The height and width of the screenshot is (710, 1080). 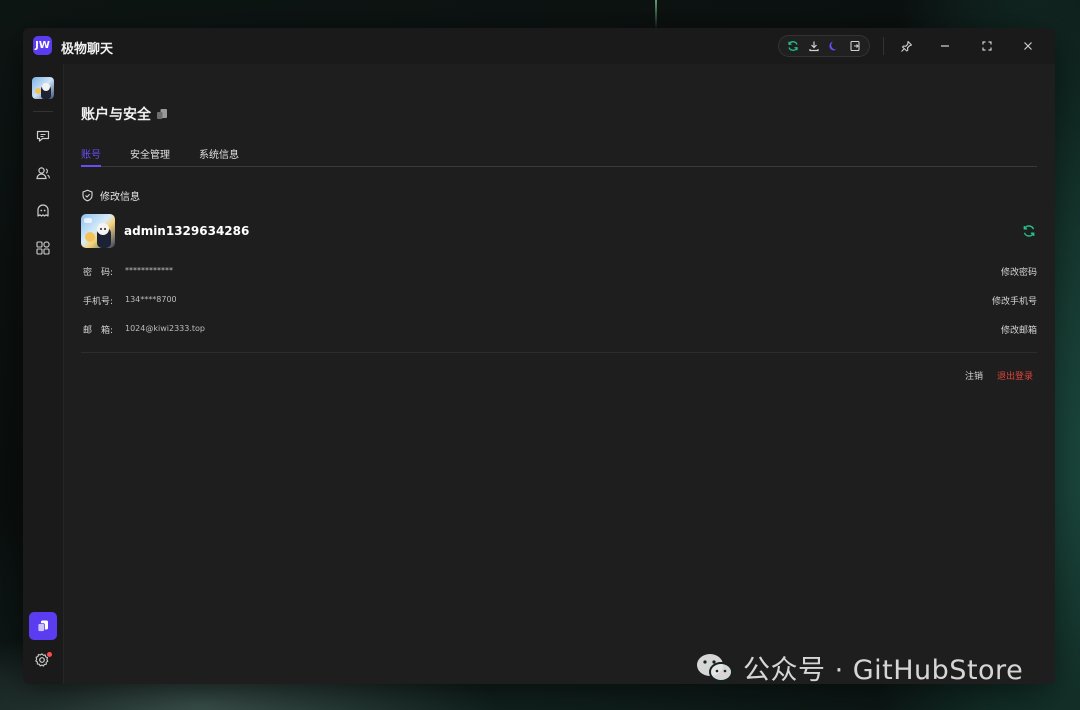 I want to click on cancel-account-button: 注销, so click(x=974, y=375).